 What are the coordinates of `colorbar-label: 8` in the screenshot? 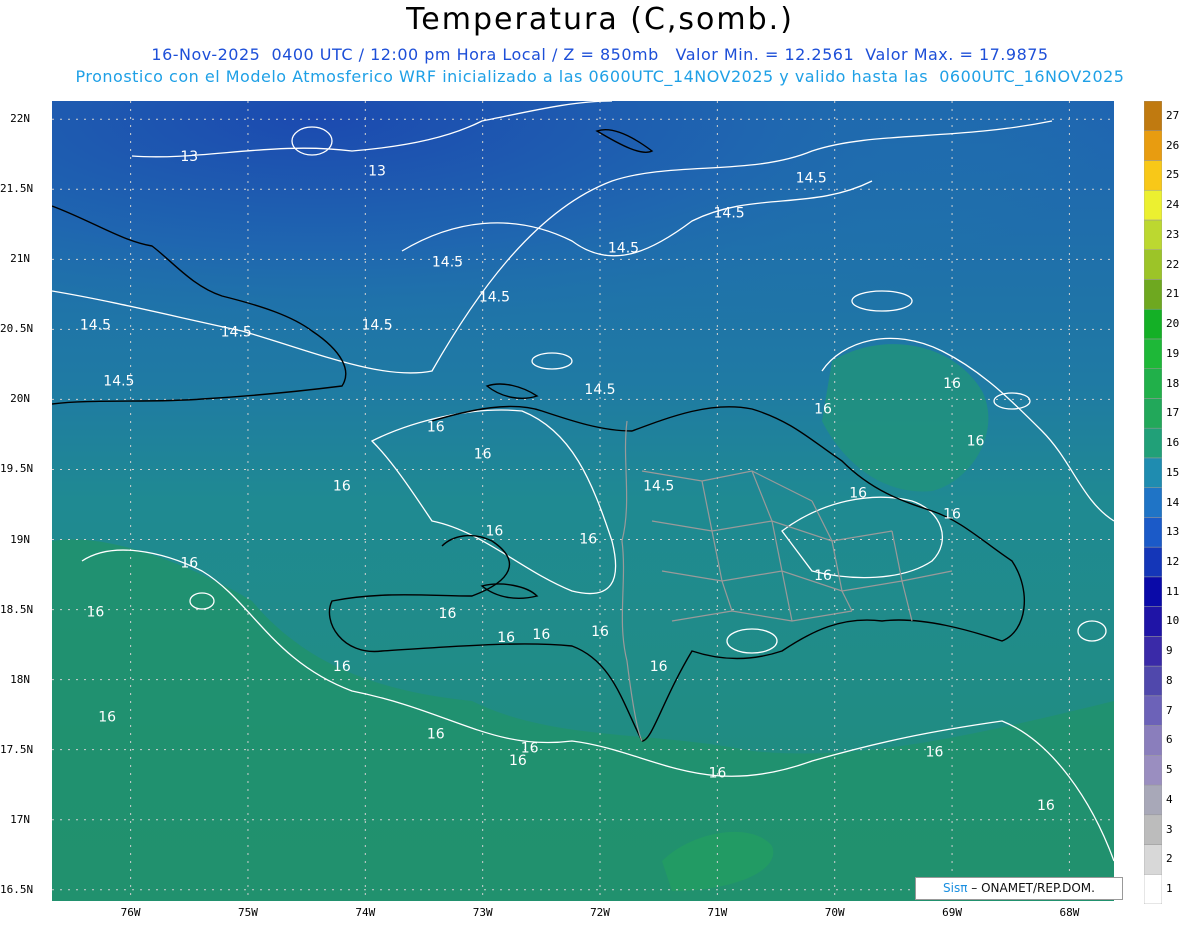 It's located at (1169, 680).